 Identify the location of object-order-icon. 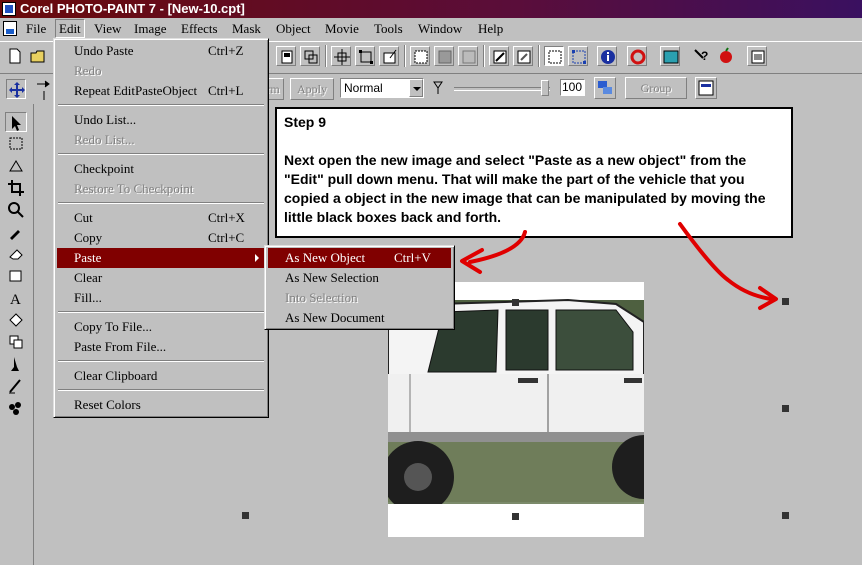
(605, 88).